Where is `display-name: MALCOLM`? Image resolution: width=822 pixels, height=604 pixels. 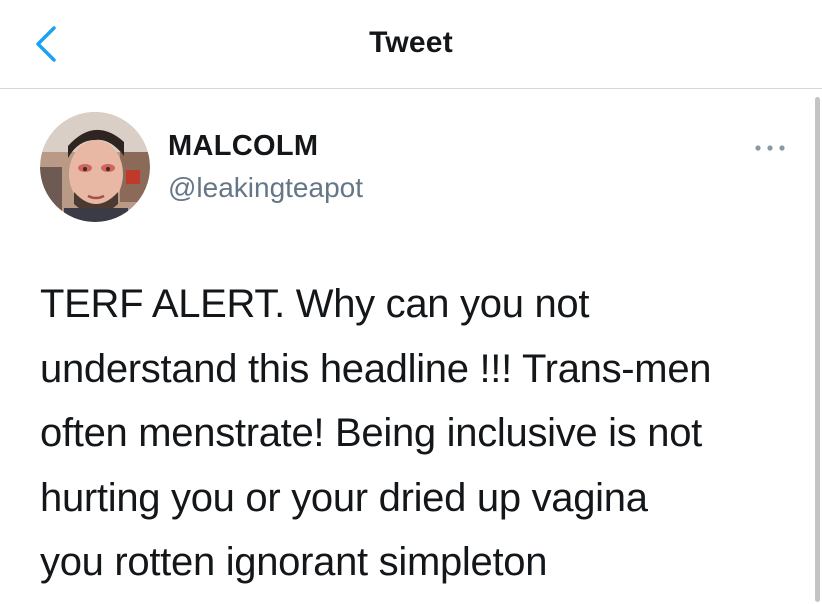
display-name: MALCOLM is located at coordinates (243, 146).